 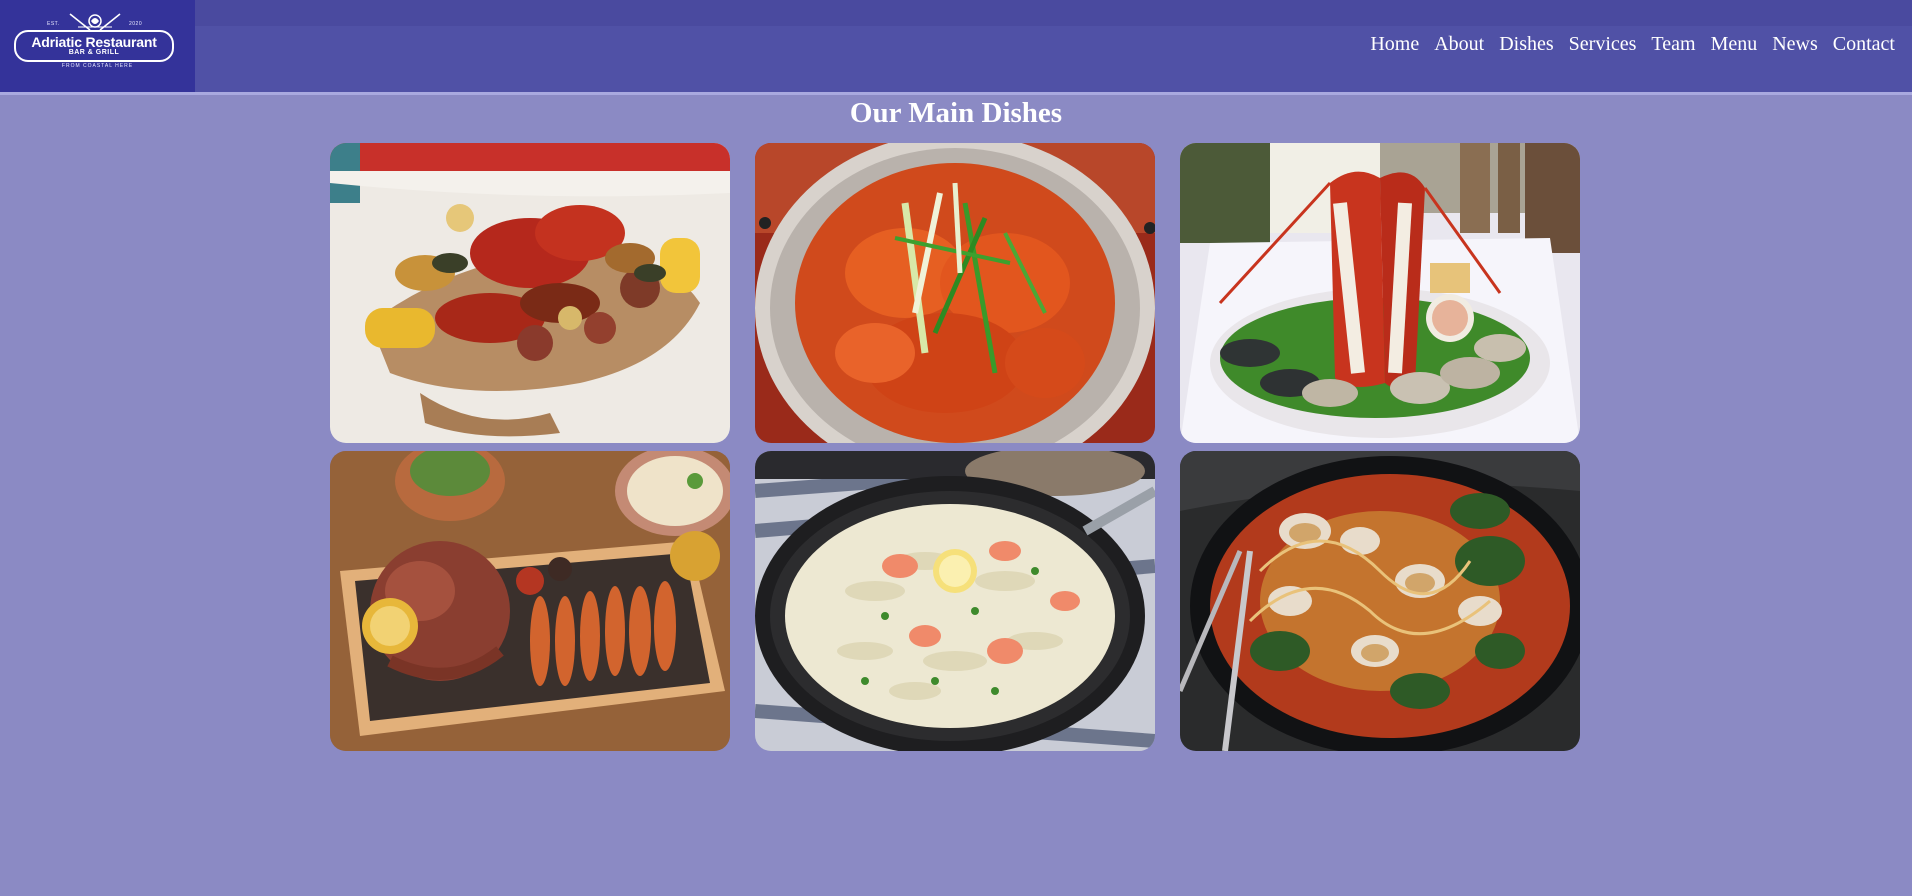 I want to click on dish-card-shrimp-pasta, so click(x=955, y=601).